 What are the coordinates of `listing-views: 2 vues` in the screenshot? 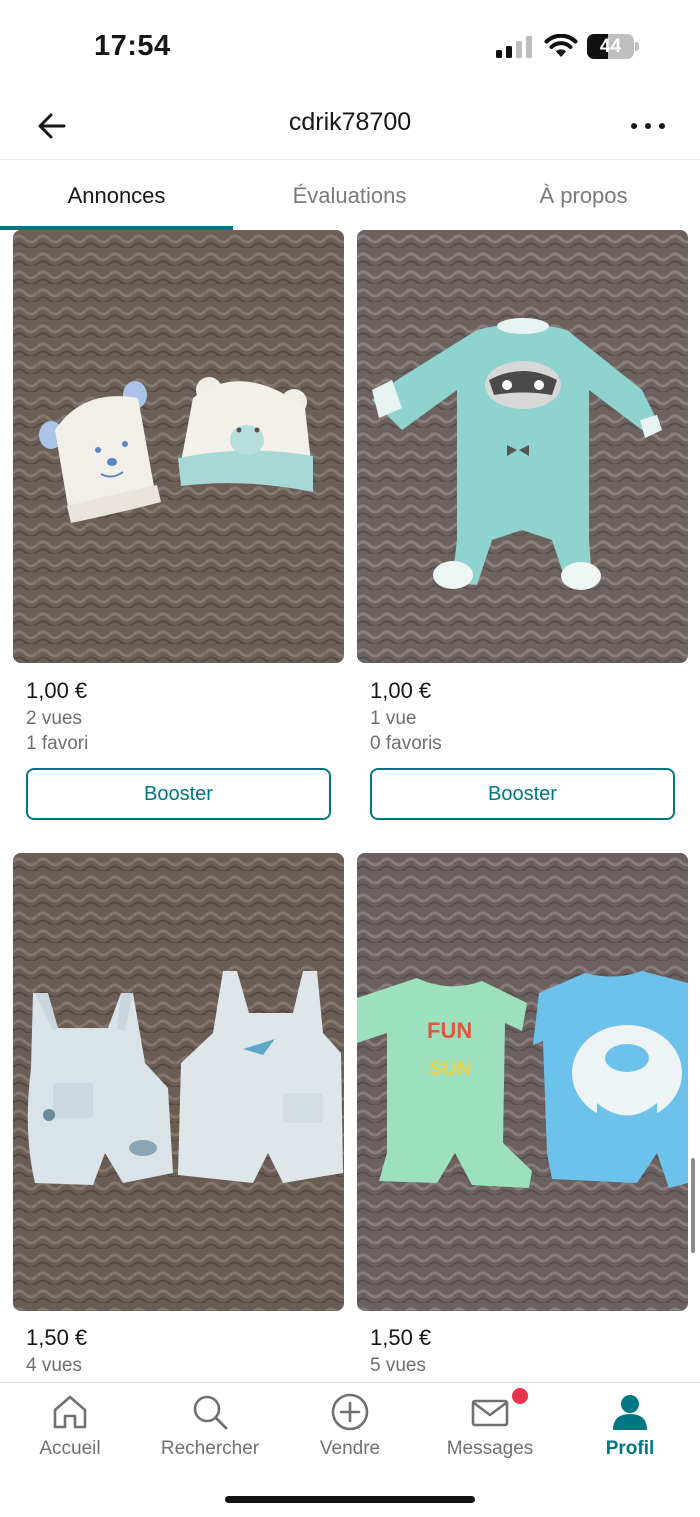 It's located at (54, 718).